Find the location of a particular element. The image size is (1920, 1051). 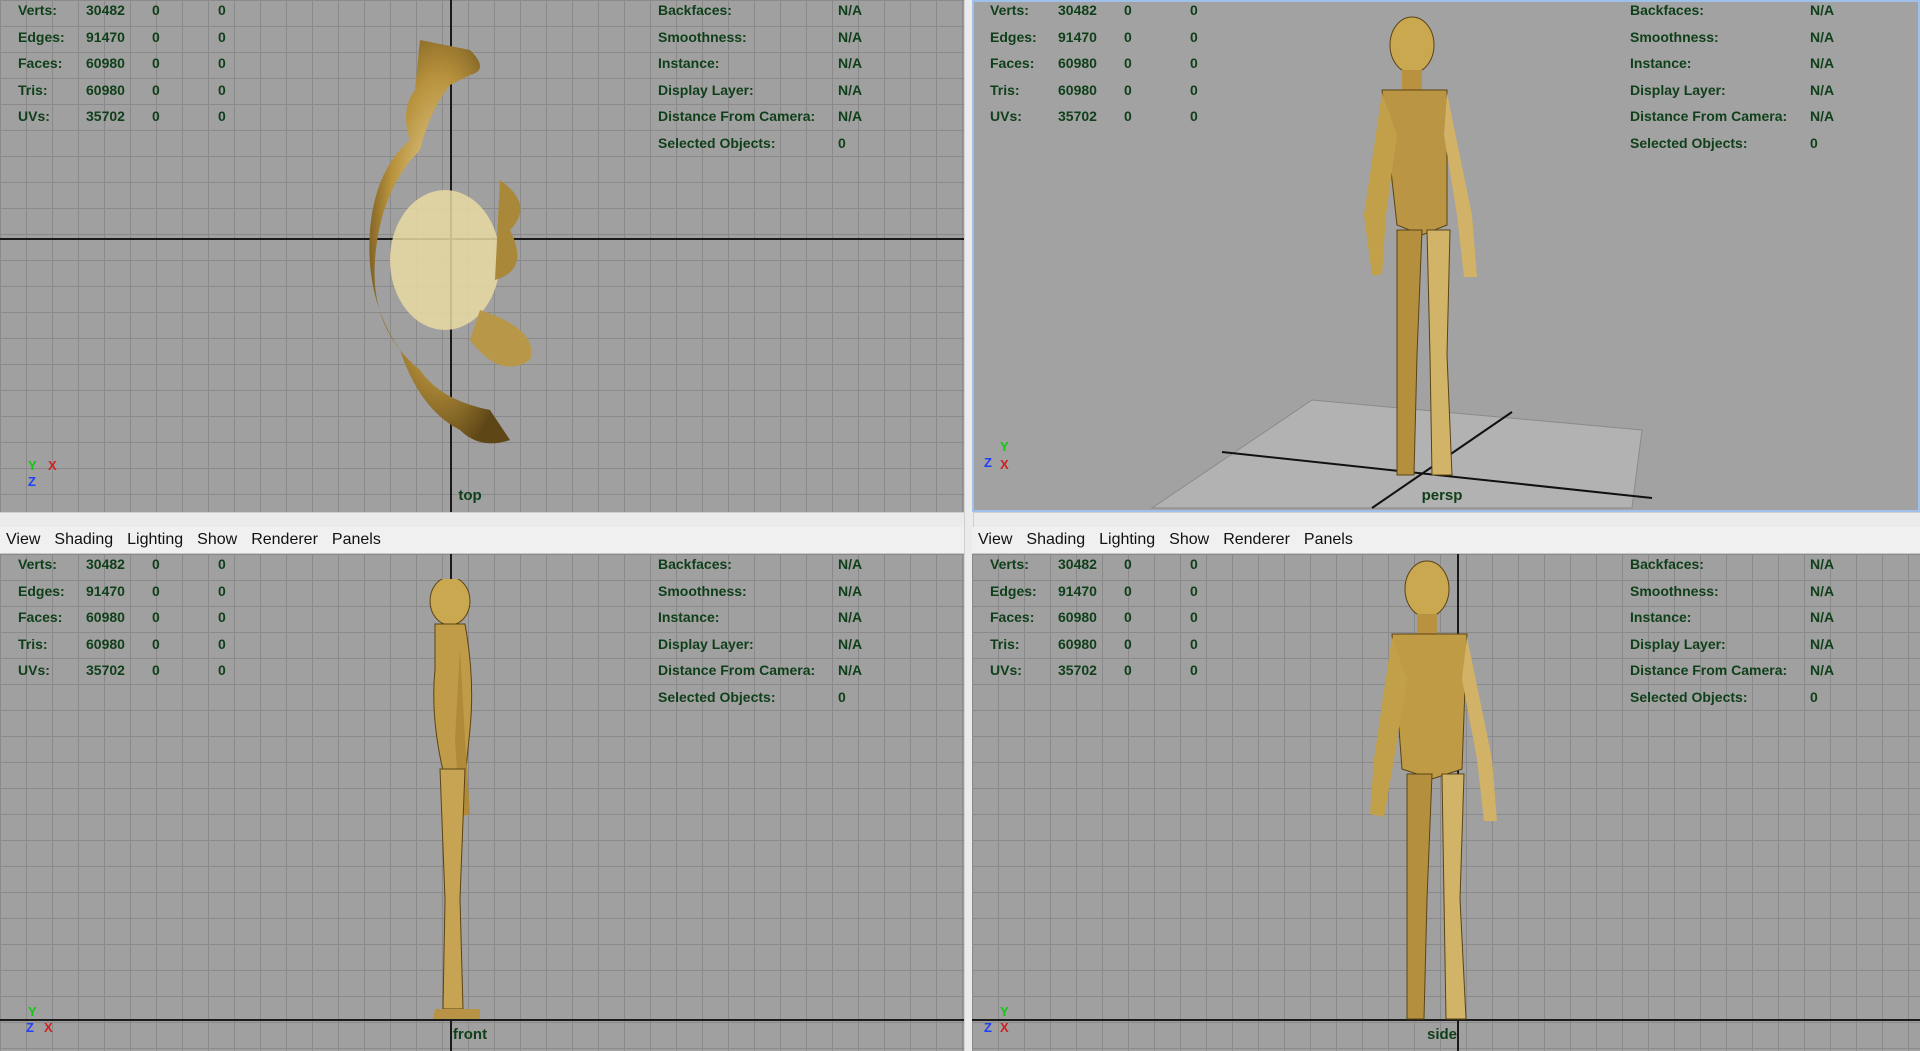

skeleton-model-persp-view is located at coordinates (1452, 250).